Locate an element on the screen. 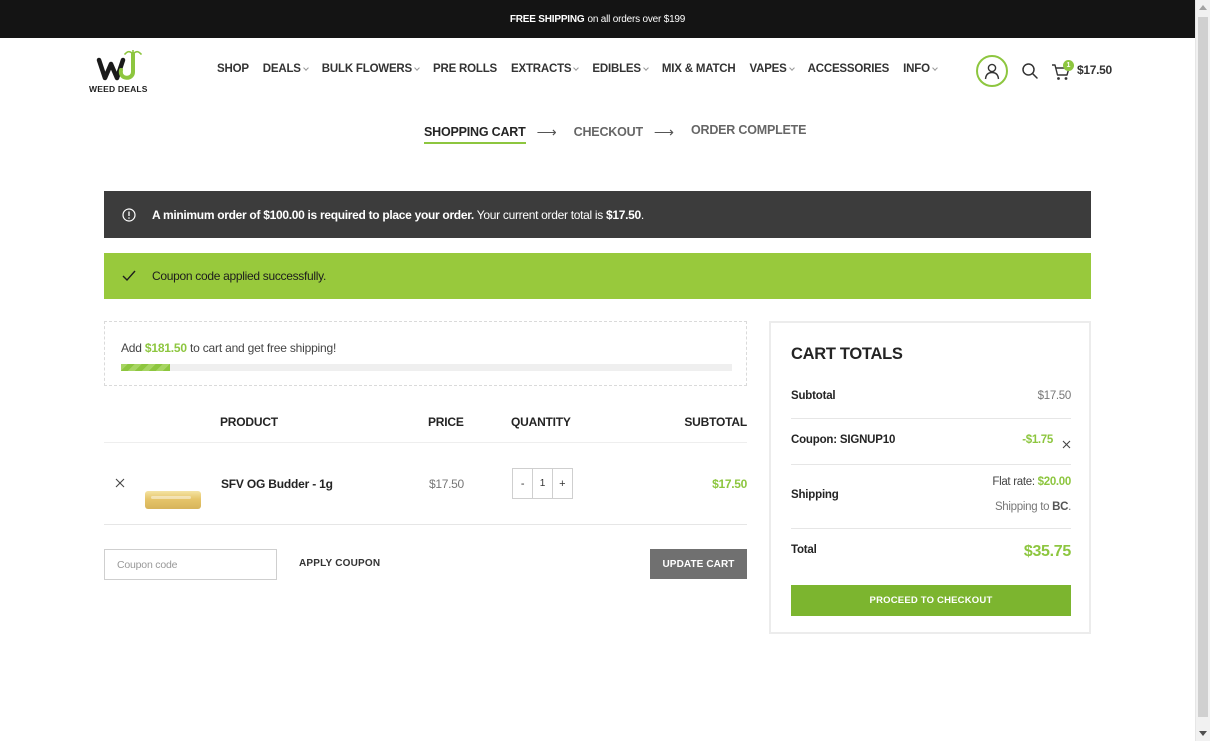 This screenshot has width=1210, height=741. remove-item-button is located at coordinates (120, 482).